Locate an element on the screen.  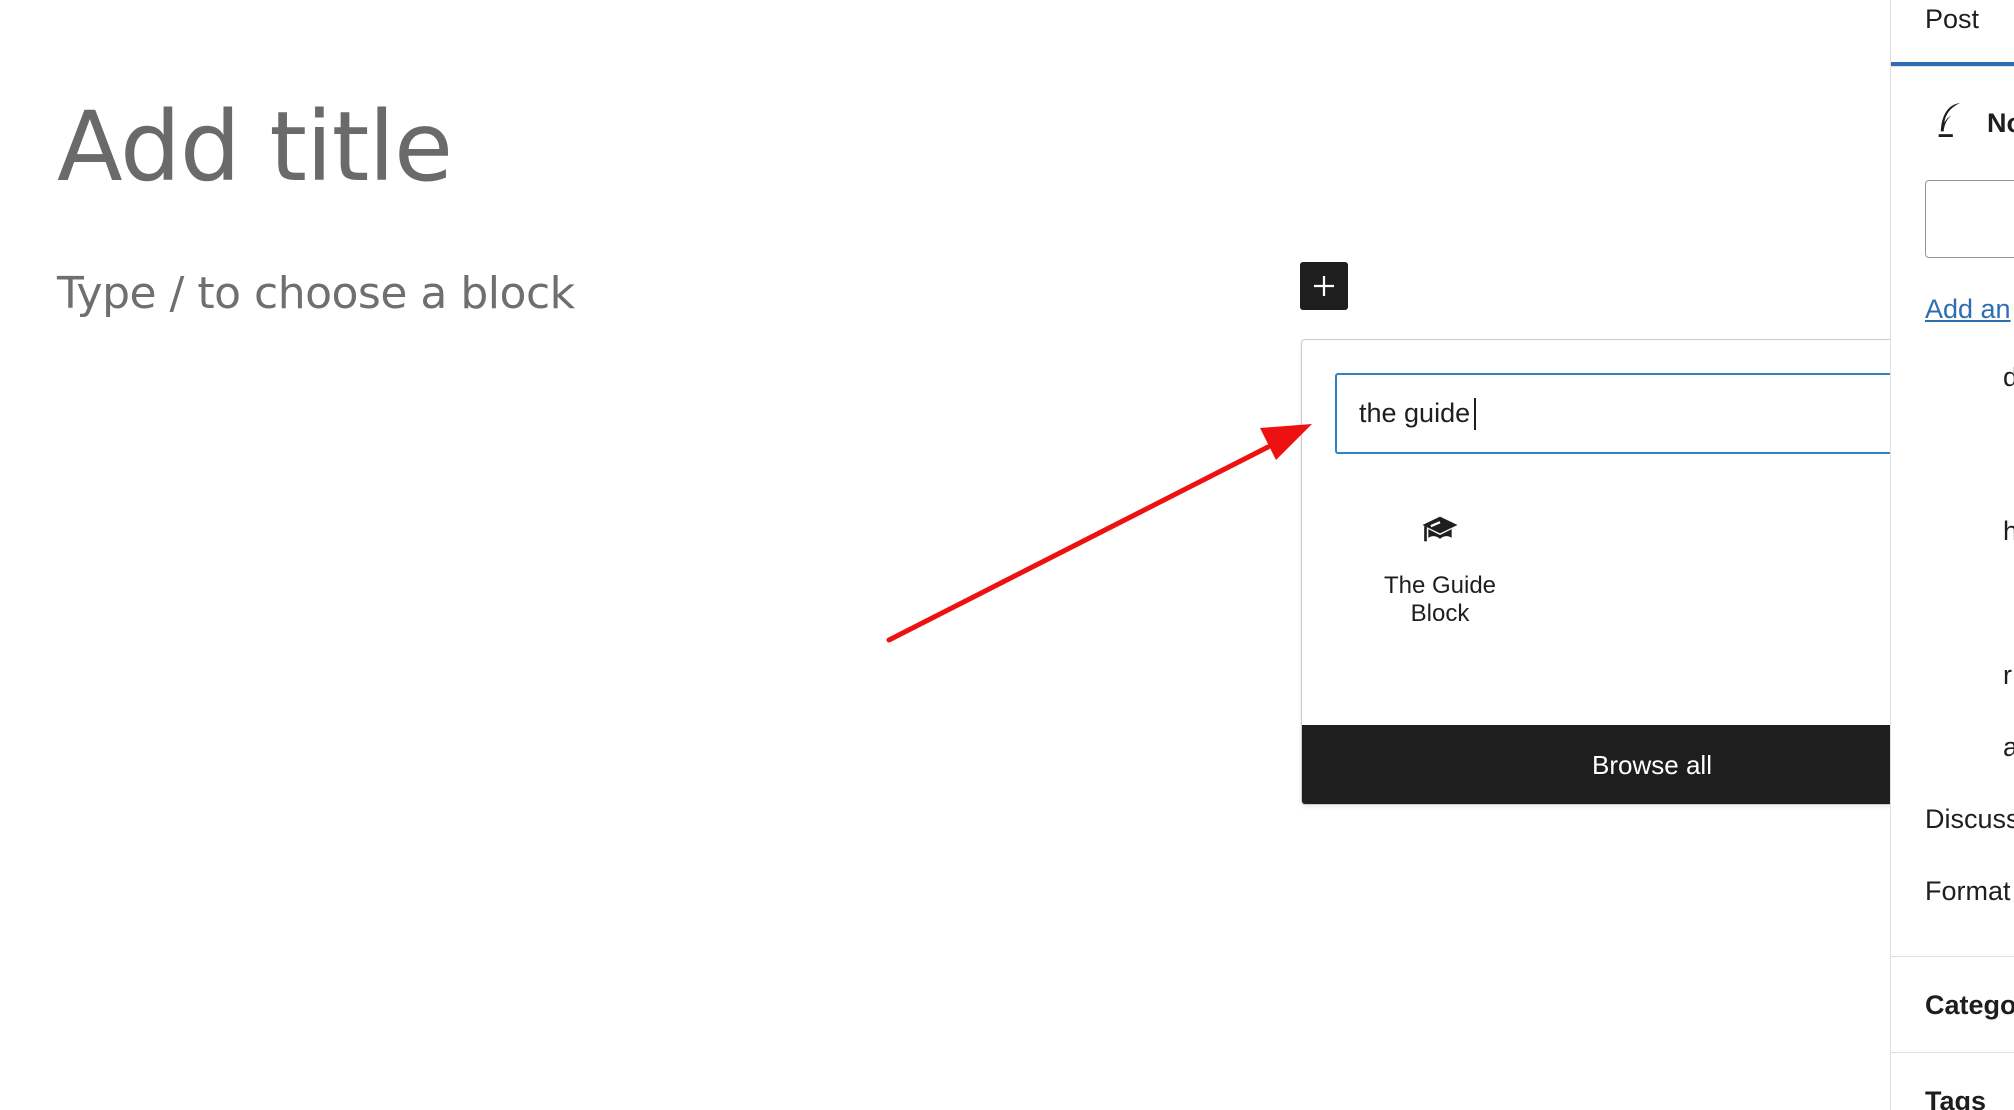
sidebar-text-fragment: h is located at coordinates (2008, 531).